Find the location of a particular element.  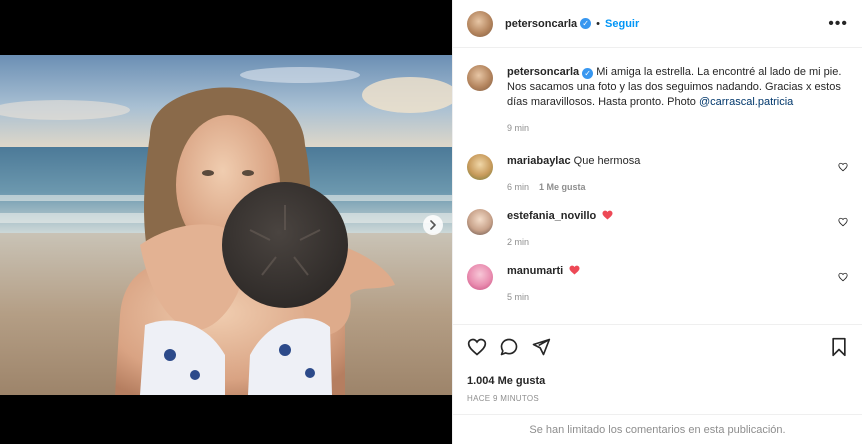

post-header: petersoncarla ✓ • Seguir ••• is located at coordinates (657, 24).